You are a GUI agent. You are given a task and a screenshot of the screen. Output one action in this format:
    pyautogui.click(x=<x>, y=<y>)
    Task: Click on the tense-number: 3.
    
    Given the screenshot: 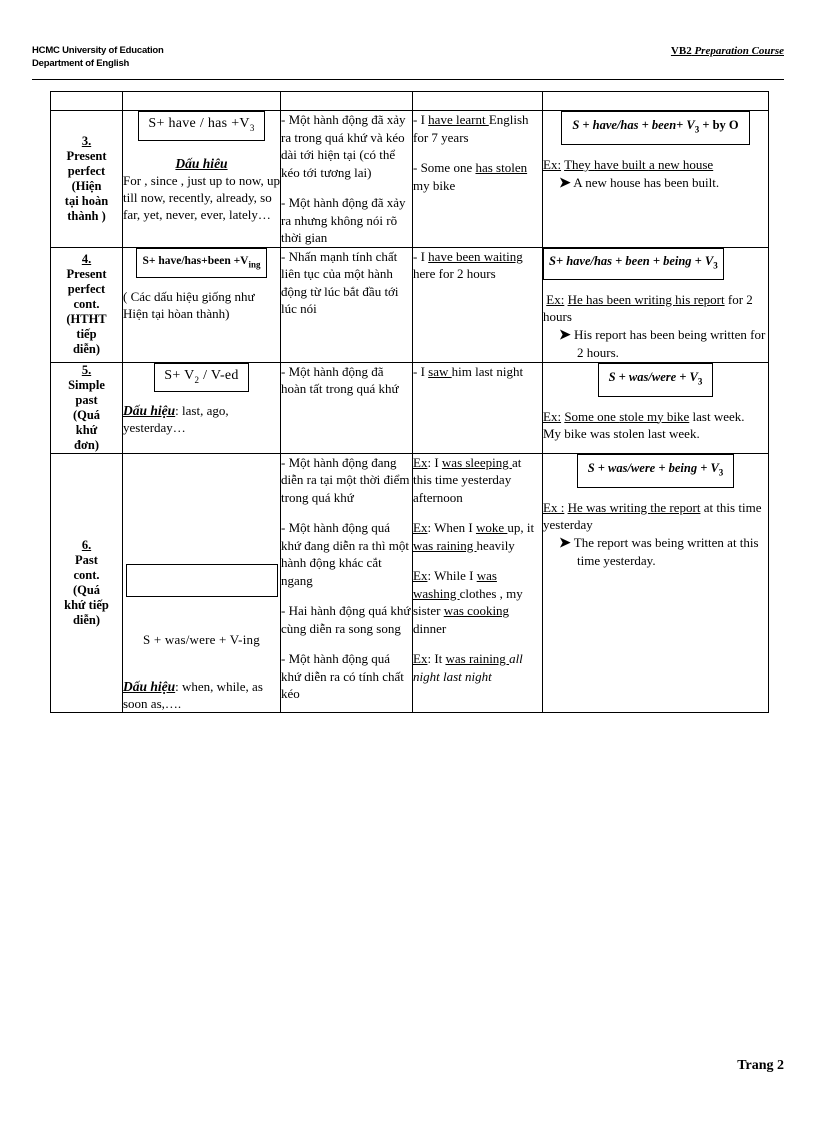 What is the action you would take?
    pyautogui.click(x=86, y=140)
    